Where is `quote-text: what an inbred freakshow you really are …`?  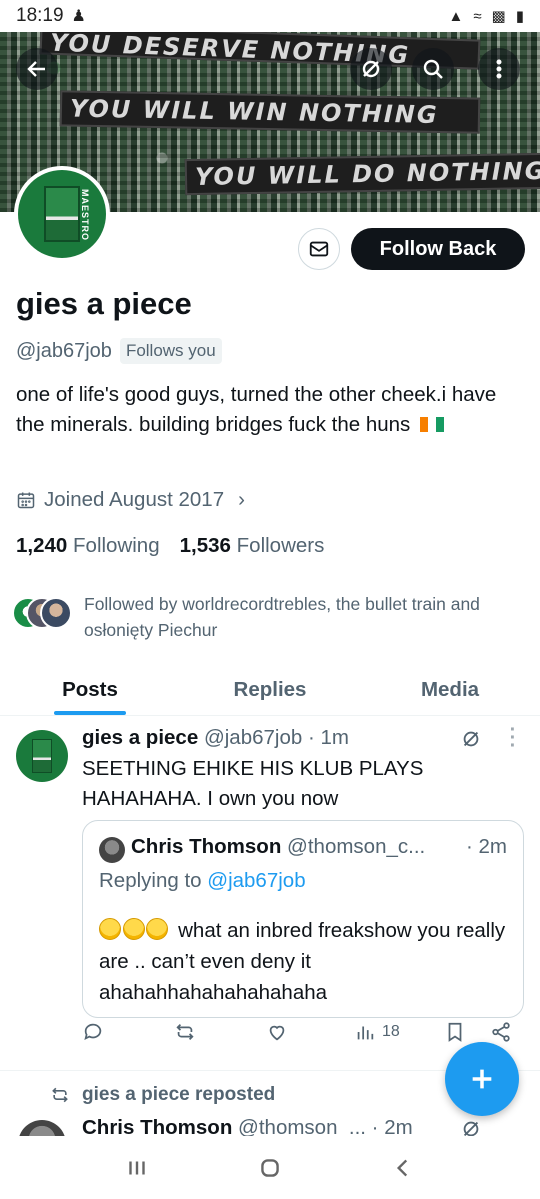
quote-text: what an inbred freakshow you really are … is located at coordinates (309, 961).